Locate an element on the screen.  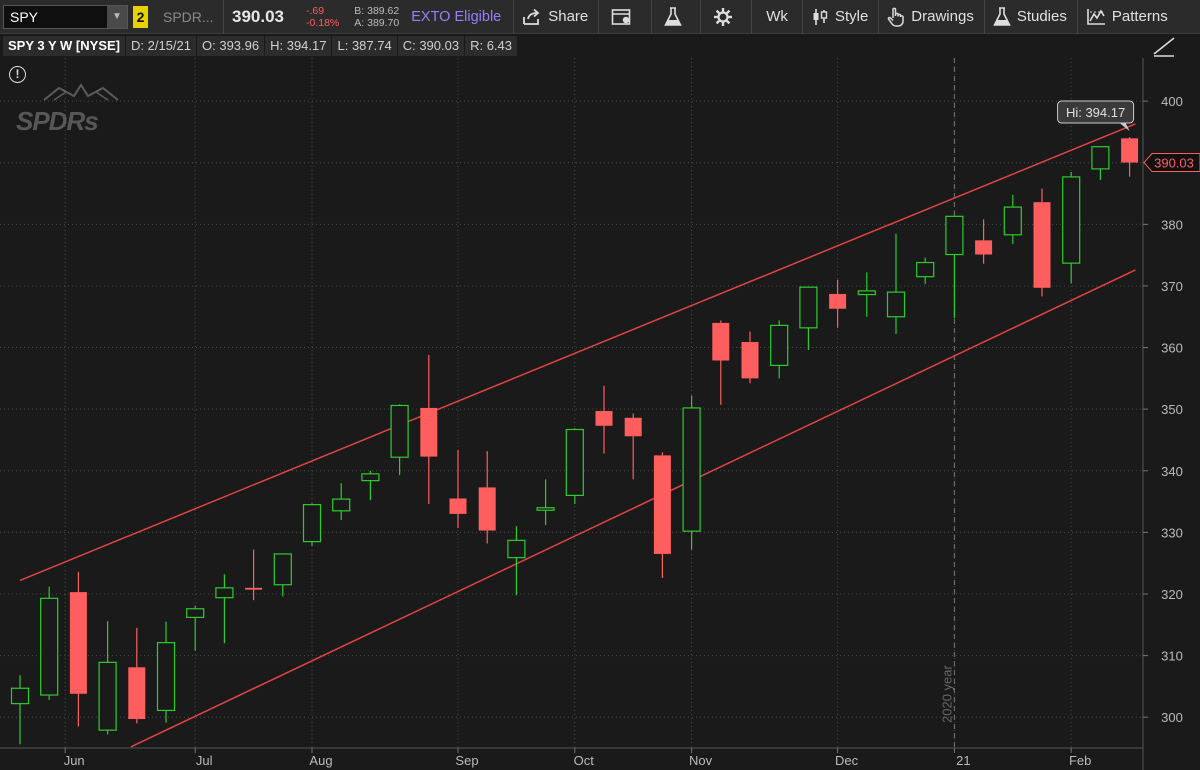
alert-icon: ! is located at coordinates (17, 74).